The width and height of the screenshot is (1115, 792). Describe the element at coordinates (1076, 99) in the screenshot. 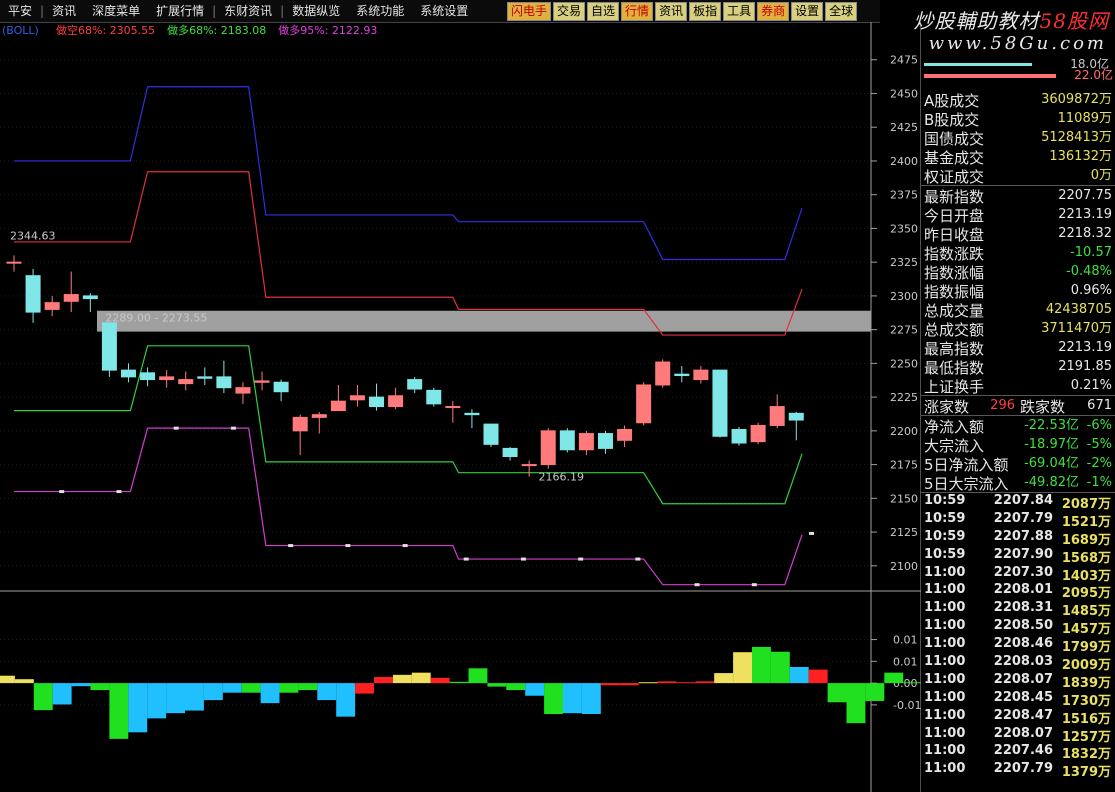

I see `stat-value: 3609872万` at that location.